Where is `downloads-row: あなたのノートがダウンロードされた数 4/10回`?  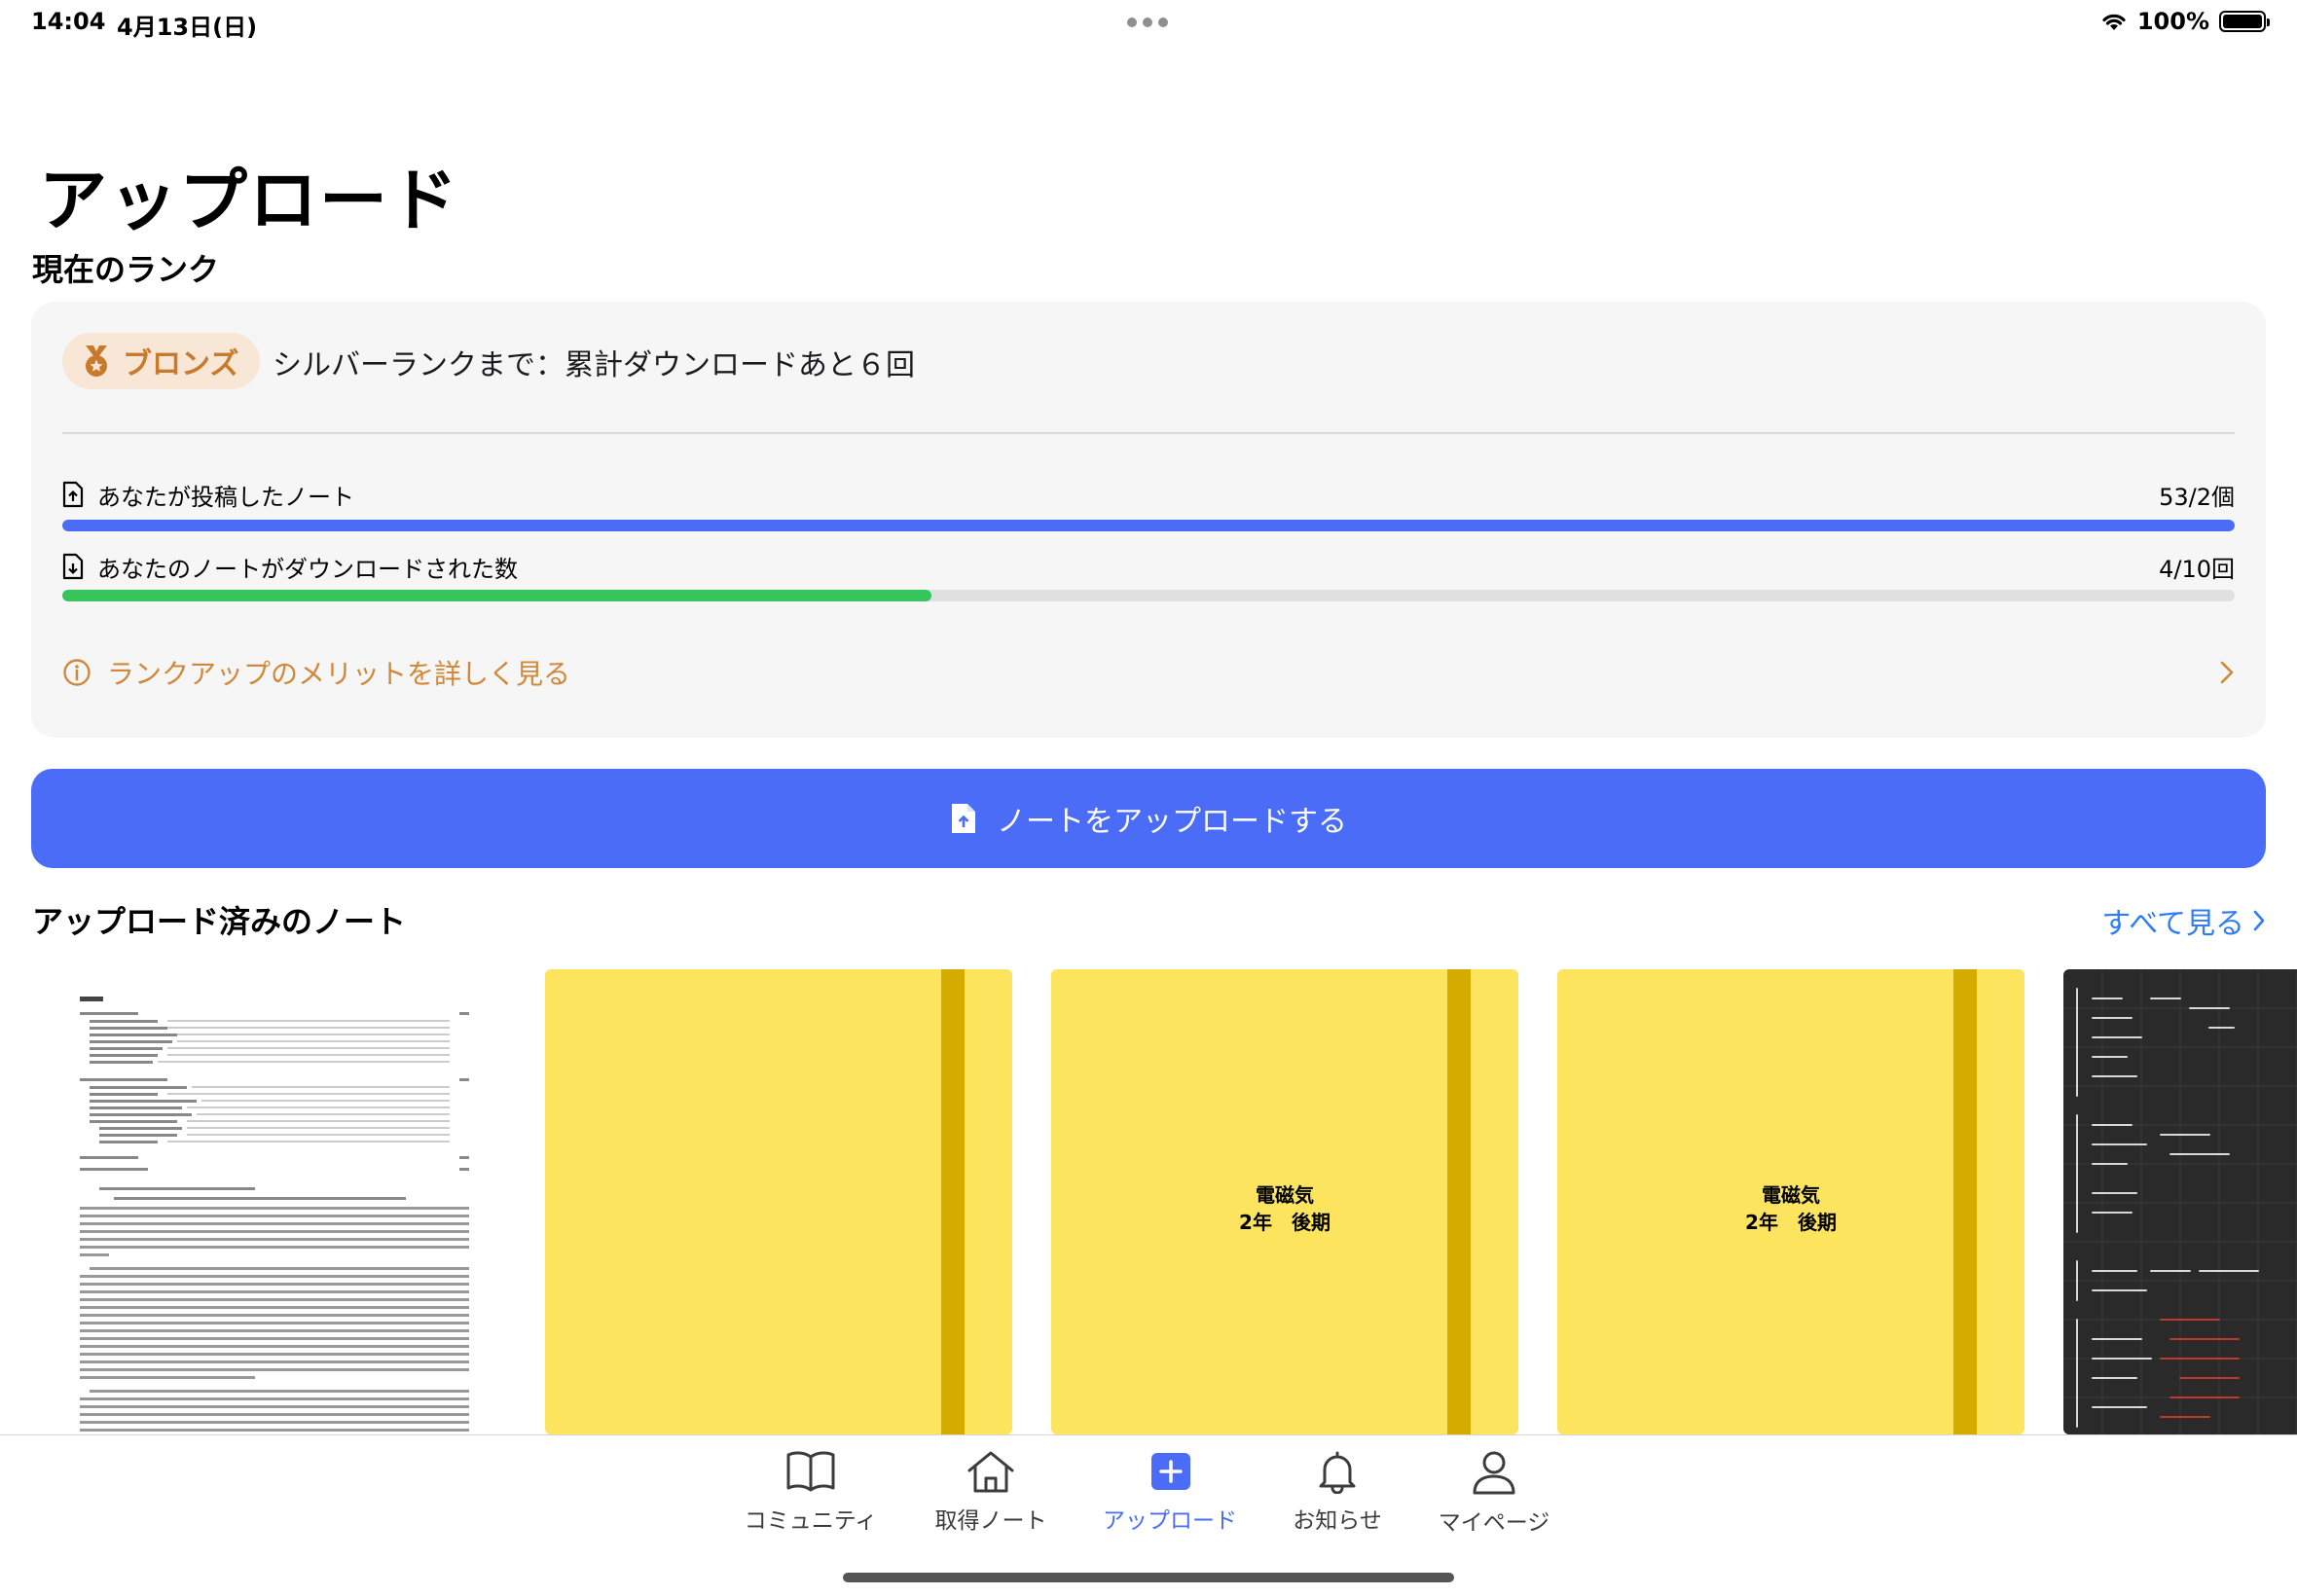
downloads-row: あなたのノートがダウンロードされた数 4/10回 is located at coordinates (1148, 566).